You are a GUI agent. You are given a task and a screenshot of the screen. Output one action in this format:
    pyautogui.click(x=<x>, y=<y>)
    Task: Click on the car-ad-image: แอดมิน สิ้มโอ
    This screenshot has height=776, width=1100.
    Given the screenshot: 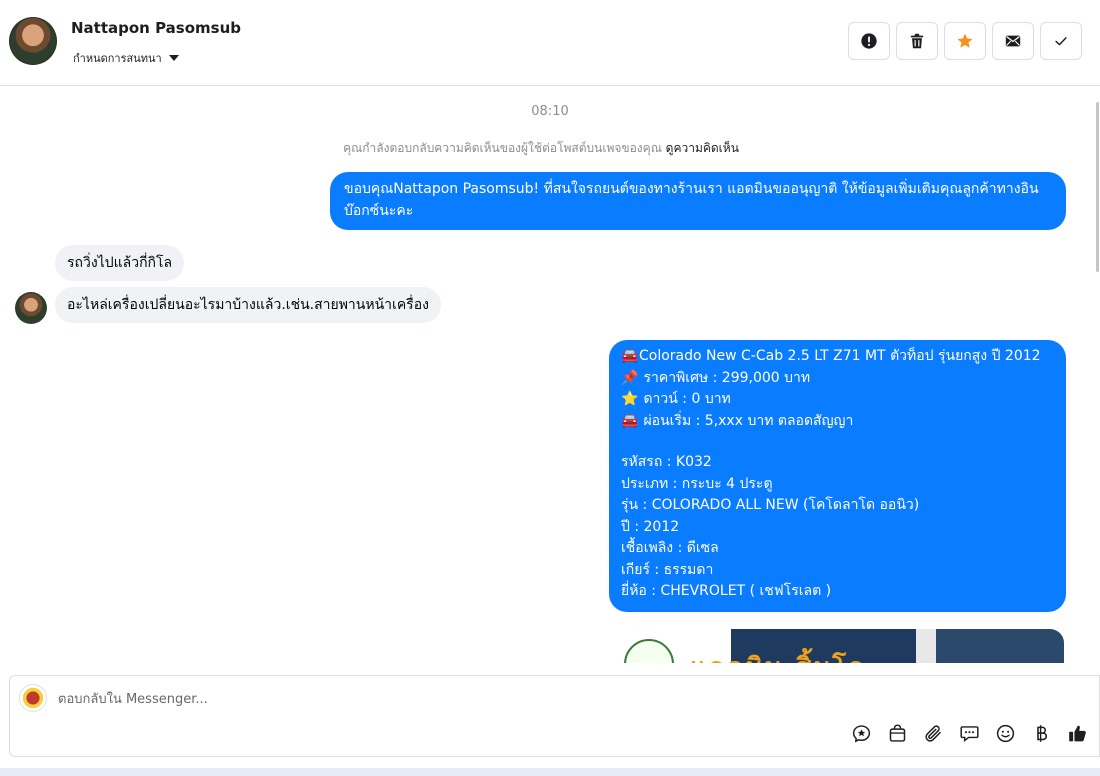 What is the action you would take?
    pyautogui.click(x=840, y=646)
    